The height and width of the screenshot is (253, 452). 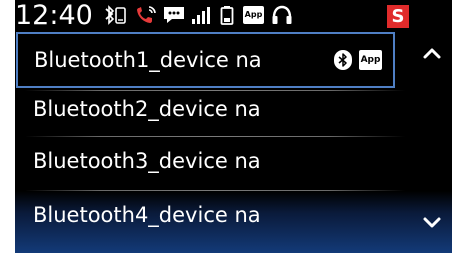 I want to click on bluetooth-device-icon, so click(x=117, y=15).